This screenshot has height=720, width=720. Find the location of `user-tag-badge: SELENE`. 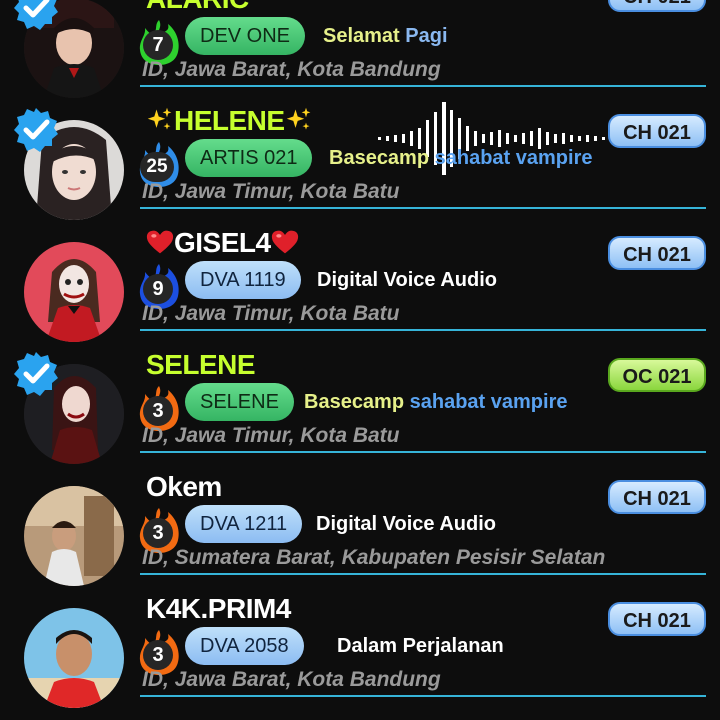

user-tag-badge: SELENE is located at coordinates (239, 402).